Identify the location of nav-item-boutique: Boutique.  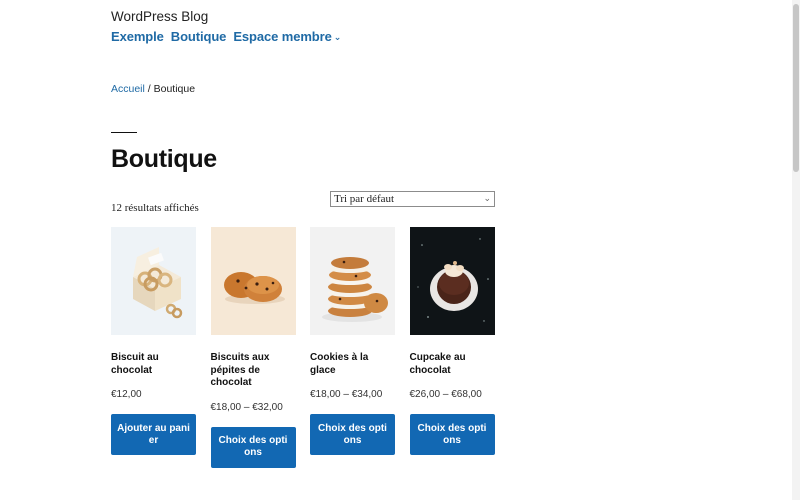
(199, 36).